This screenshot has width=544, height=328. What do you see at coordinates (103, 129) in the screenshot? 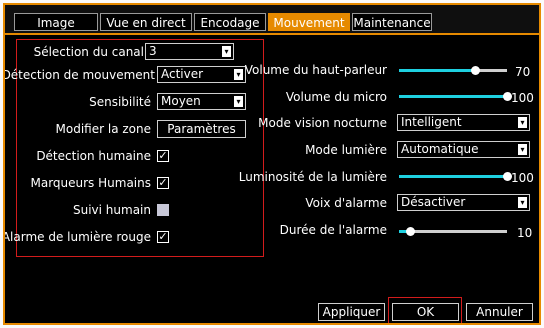
I see `edit-zone-label: Modifier la zone` at bounding box center [103, 129].